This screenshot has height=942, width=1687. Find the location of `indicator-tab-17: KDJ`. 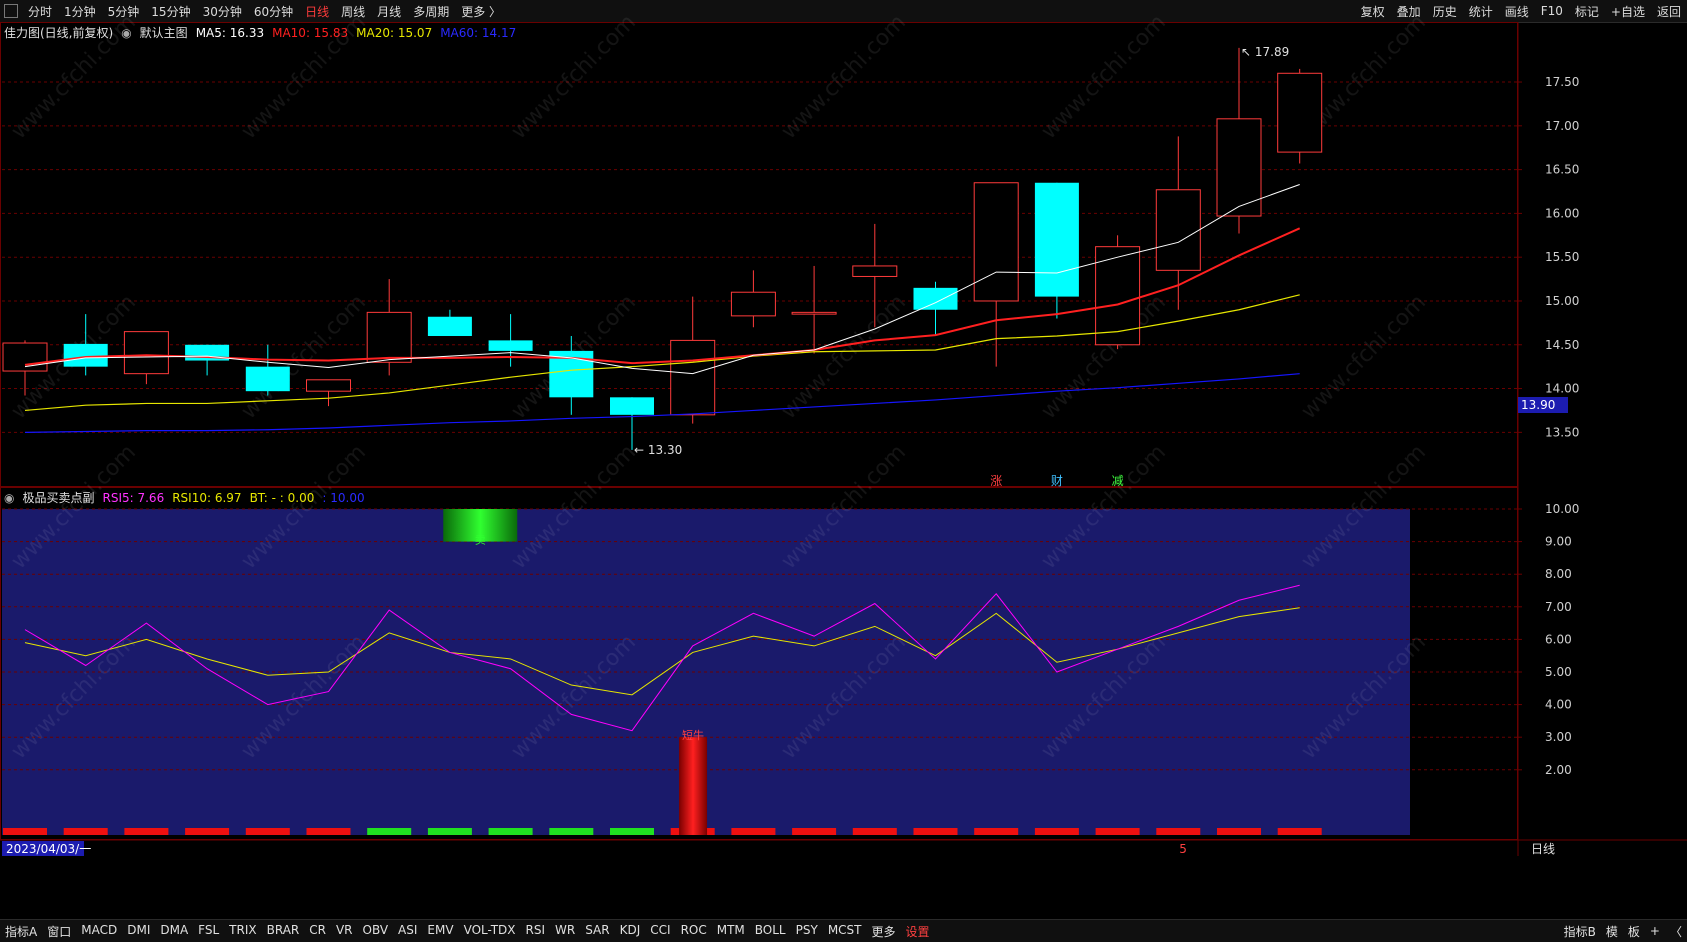

indicator-tab-17: KDJ is located at coordinates (630, 931).